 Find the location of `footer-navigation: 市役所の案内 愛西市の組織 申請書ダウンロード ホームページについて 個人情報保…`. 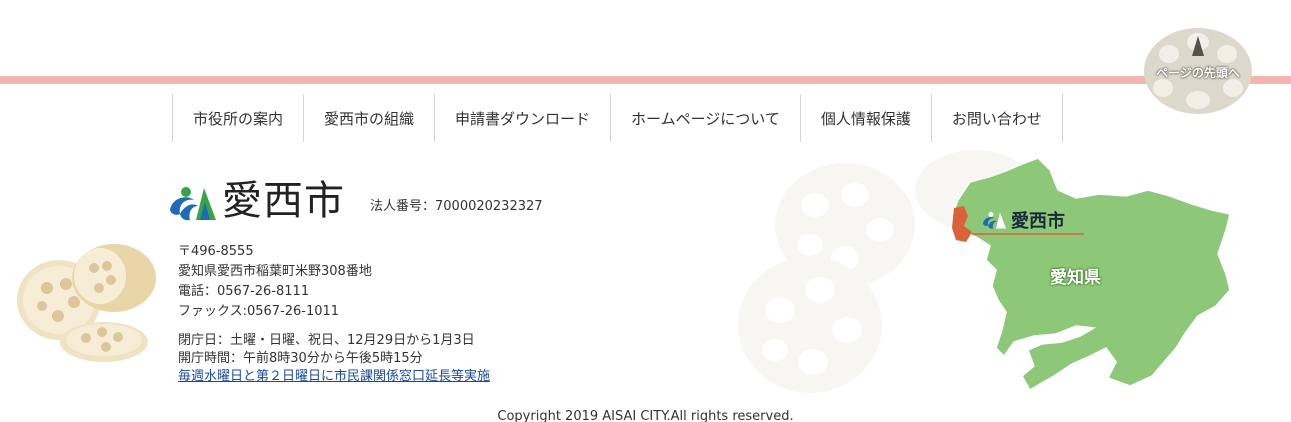

footer-navigation: 市役所の案内 愛西市の組織 申請書ダウンロード ホームページについて 個人情報保… is located at coordinates (617, 118).